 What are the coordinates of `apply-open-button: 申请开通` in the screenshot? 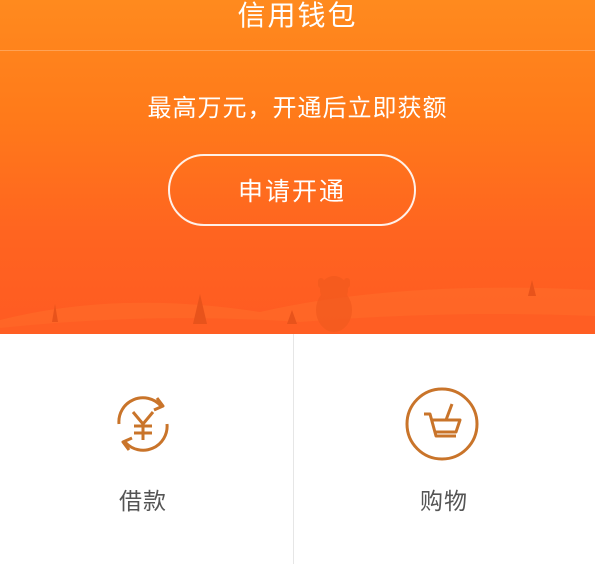 It's located at (292, 190).